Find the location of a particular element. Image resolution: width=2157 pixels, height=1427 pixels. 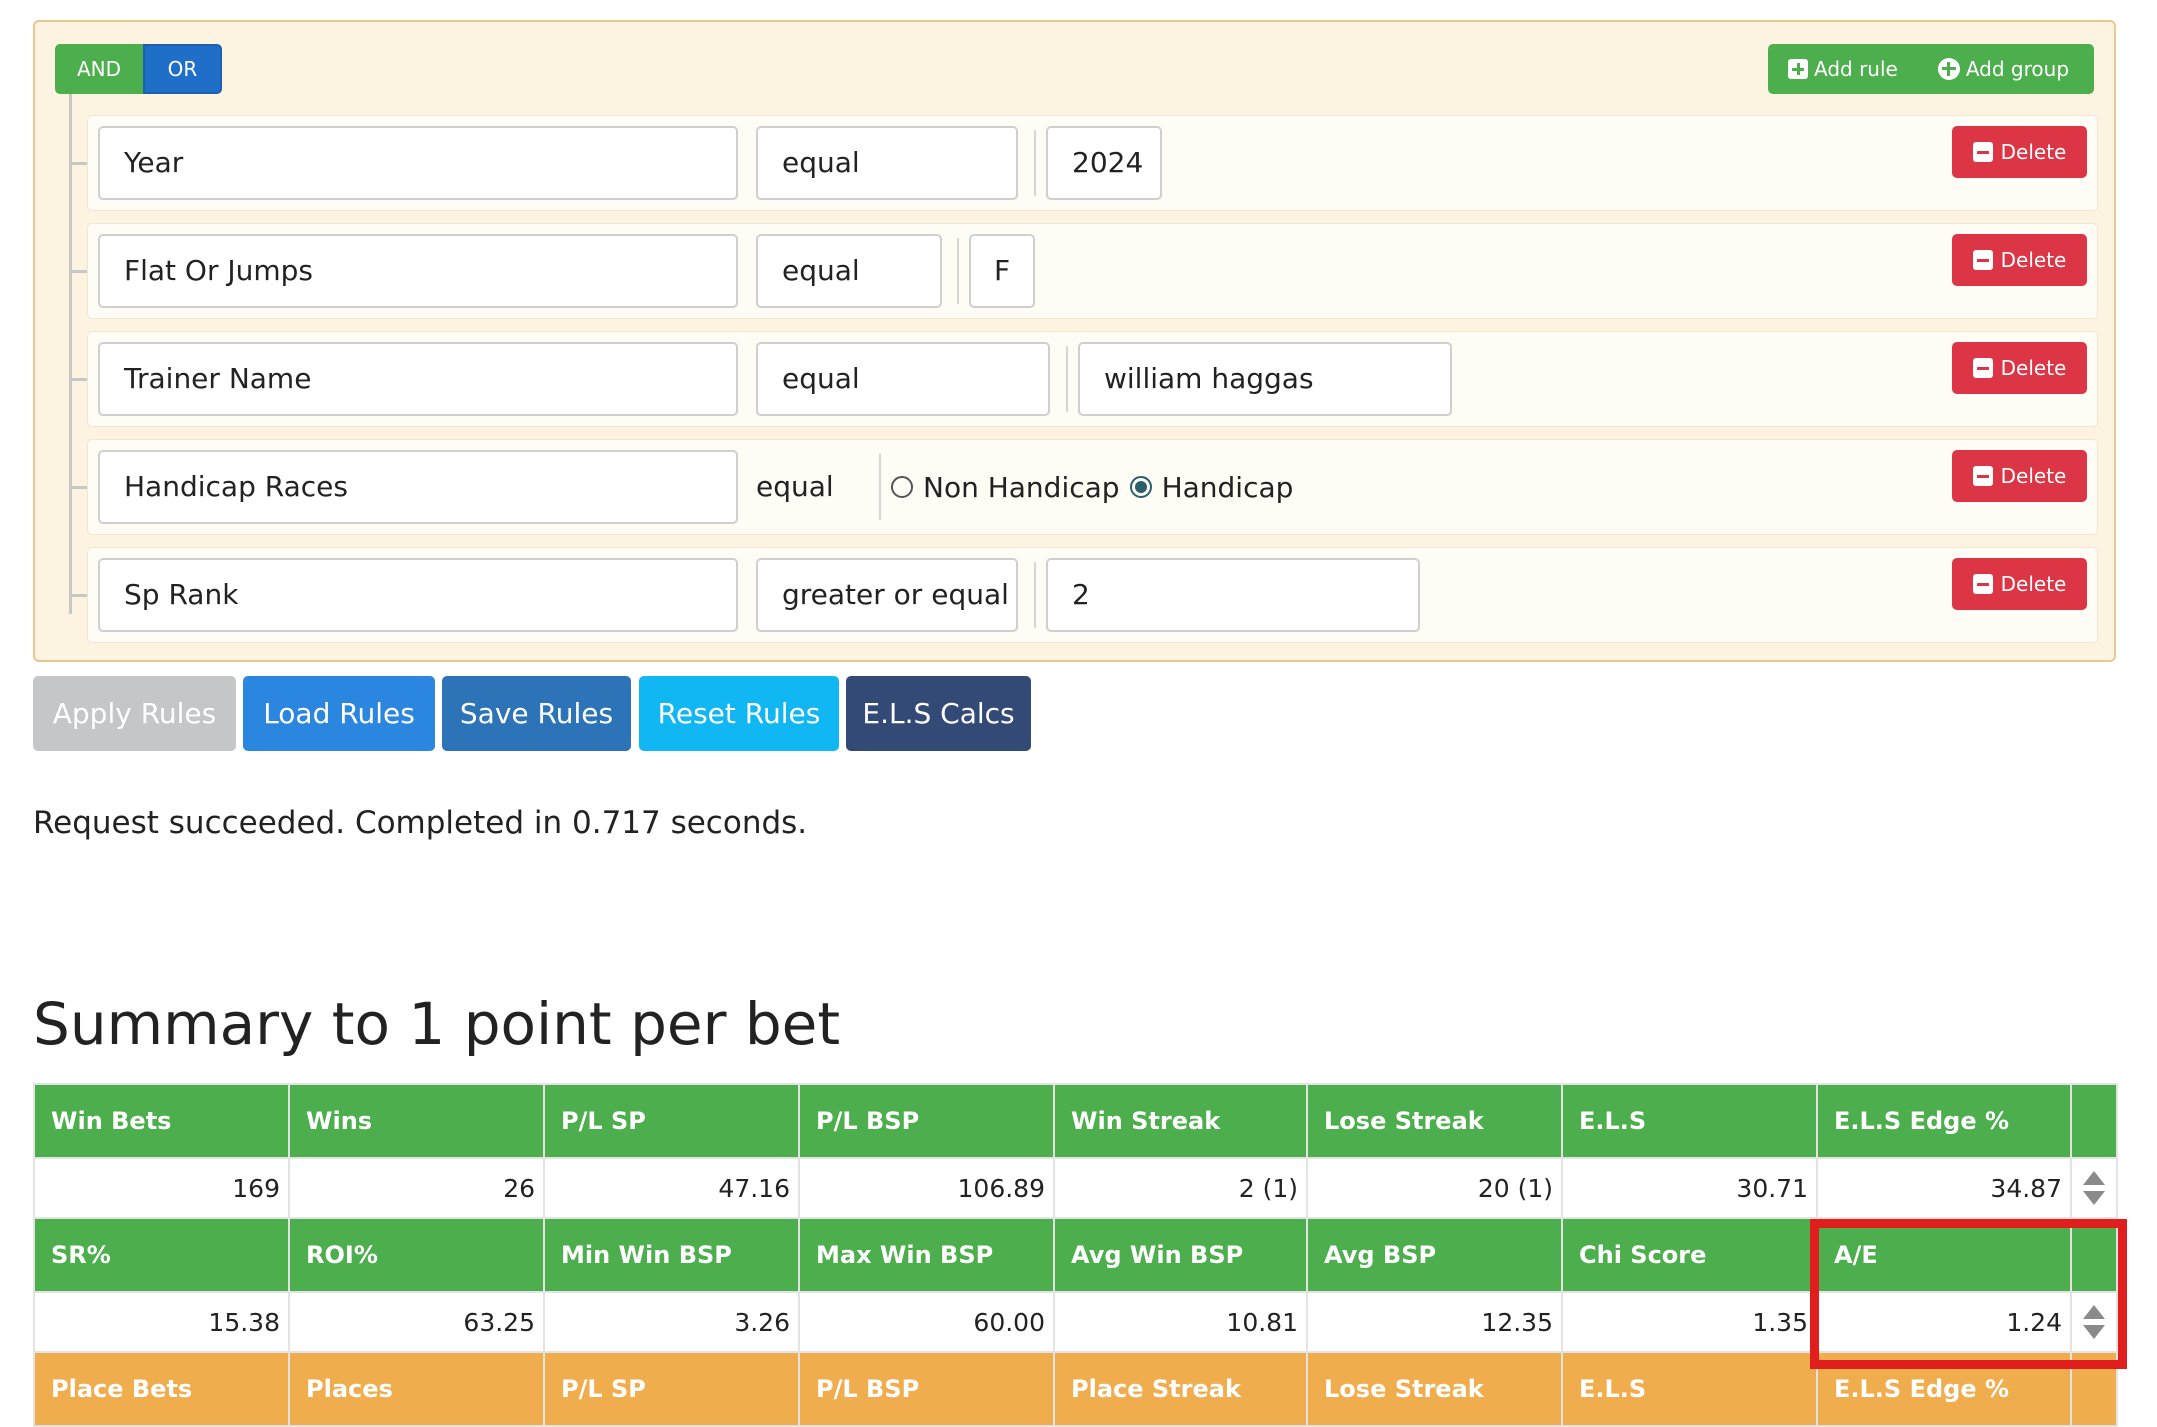

summary-value-cell: 26 is located at coordinates (416, 1188).